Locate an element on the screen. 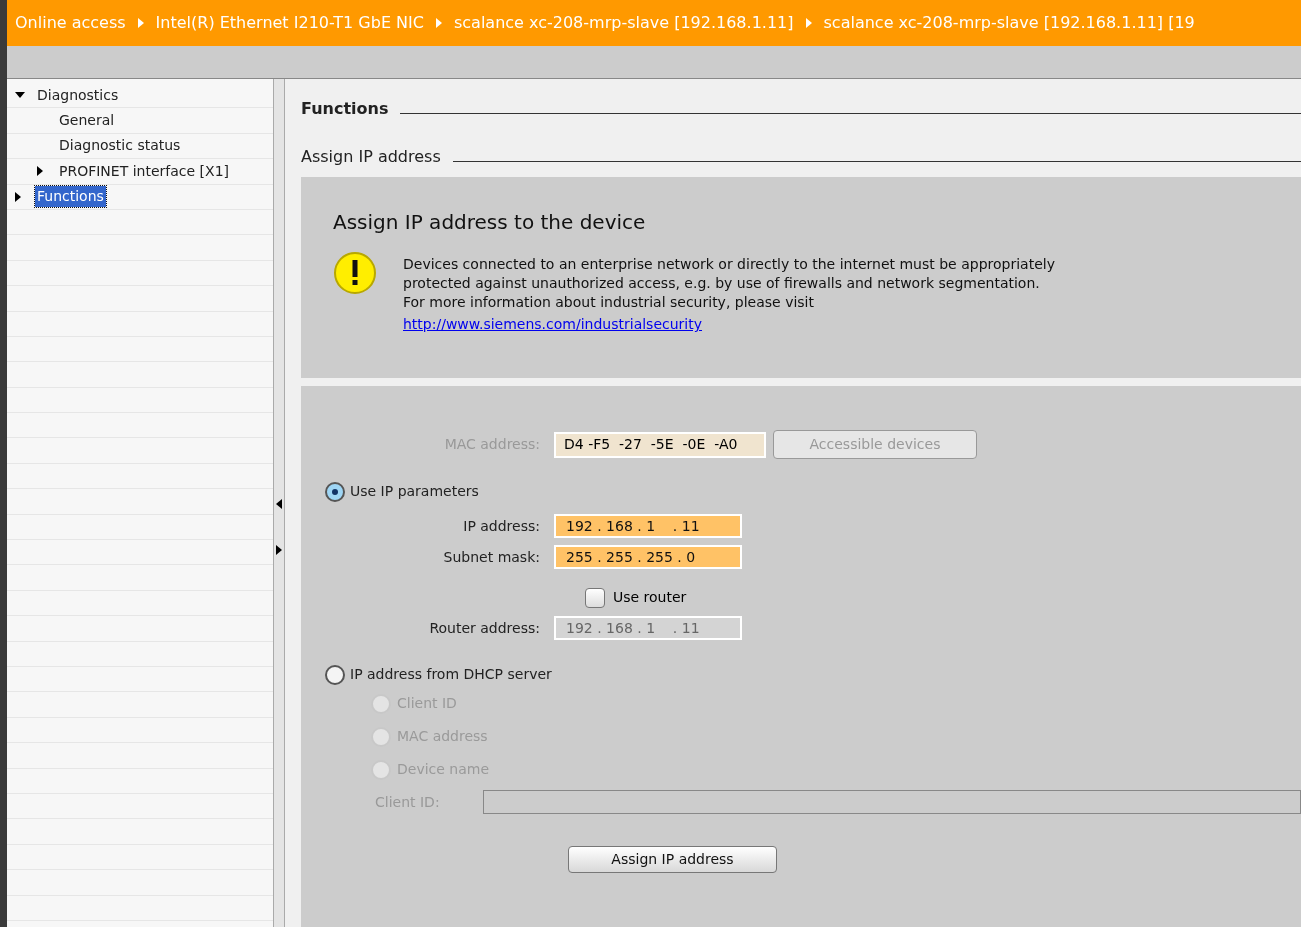 The image size is (1301, 927). collapse-left-icon is located at coordinates (279, 504).